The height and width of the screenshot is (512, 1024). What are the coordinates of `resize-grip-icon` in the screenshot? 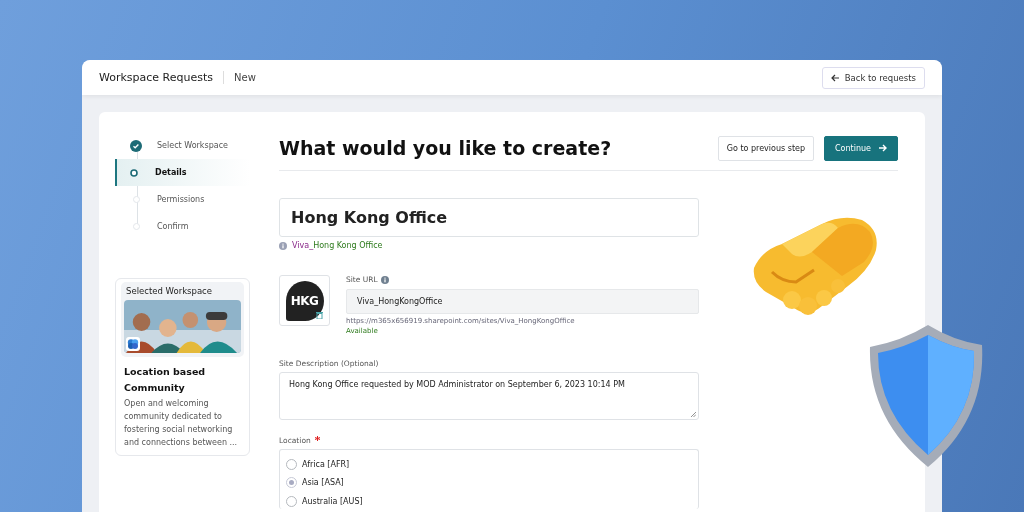 It's located at (693, 414).